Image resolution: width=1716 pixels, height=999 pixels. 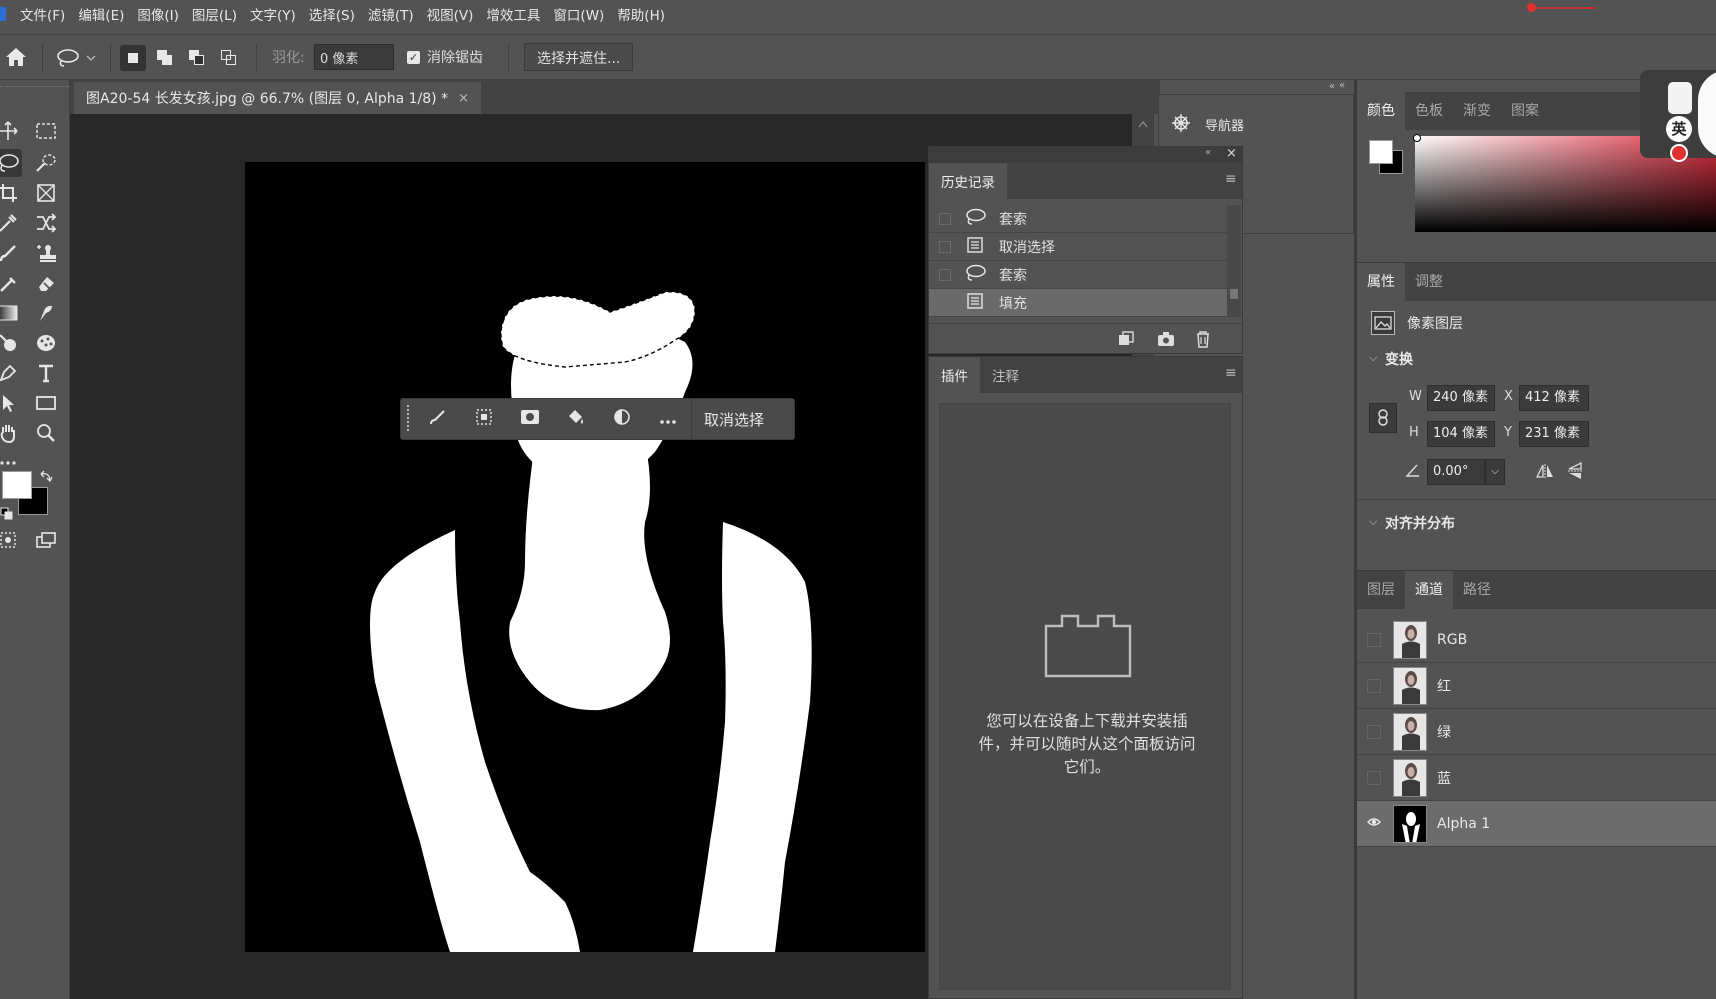 What do you see at coordinates (332, 14) in the screenshot?
I see `menu-select: 选择(S)` at bounding box center [332, 14].